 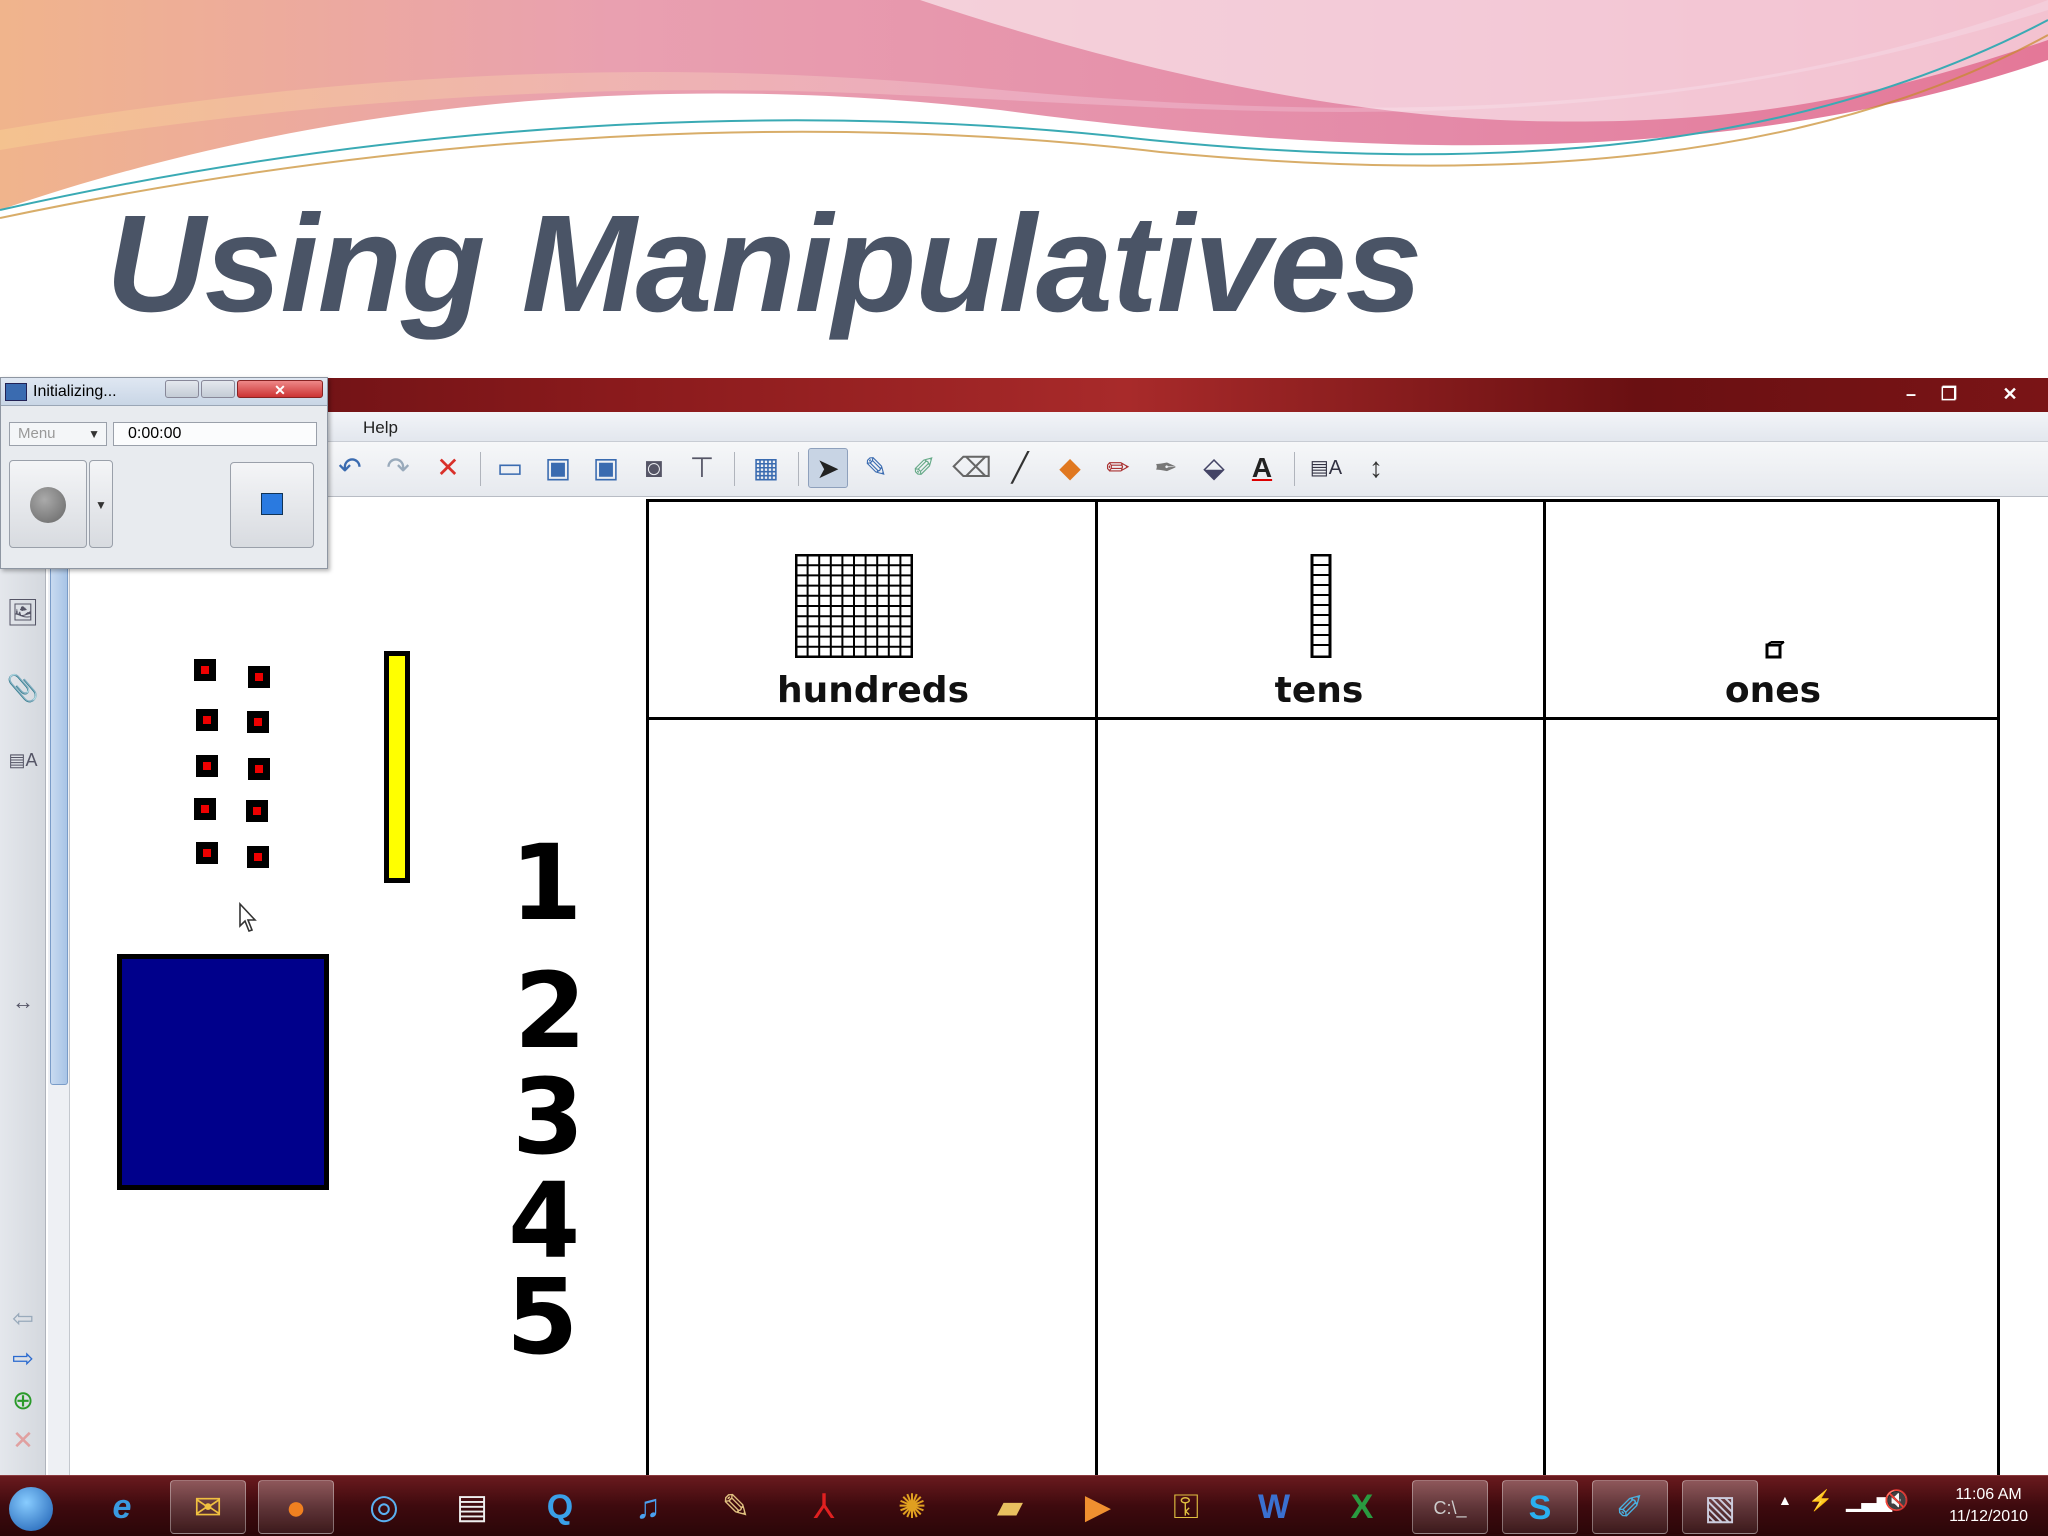 What do you see at coordinates (1450, 1507) in the screenshot?
I see `cmd-icon: C:\_` at bounding box center [1450, 1507].